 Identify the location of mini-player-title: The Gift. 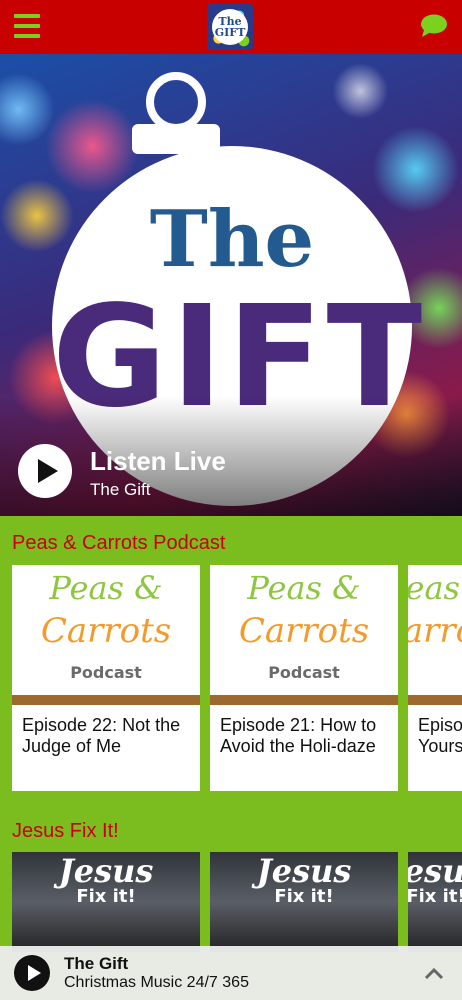
(96, 963).